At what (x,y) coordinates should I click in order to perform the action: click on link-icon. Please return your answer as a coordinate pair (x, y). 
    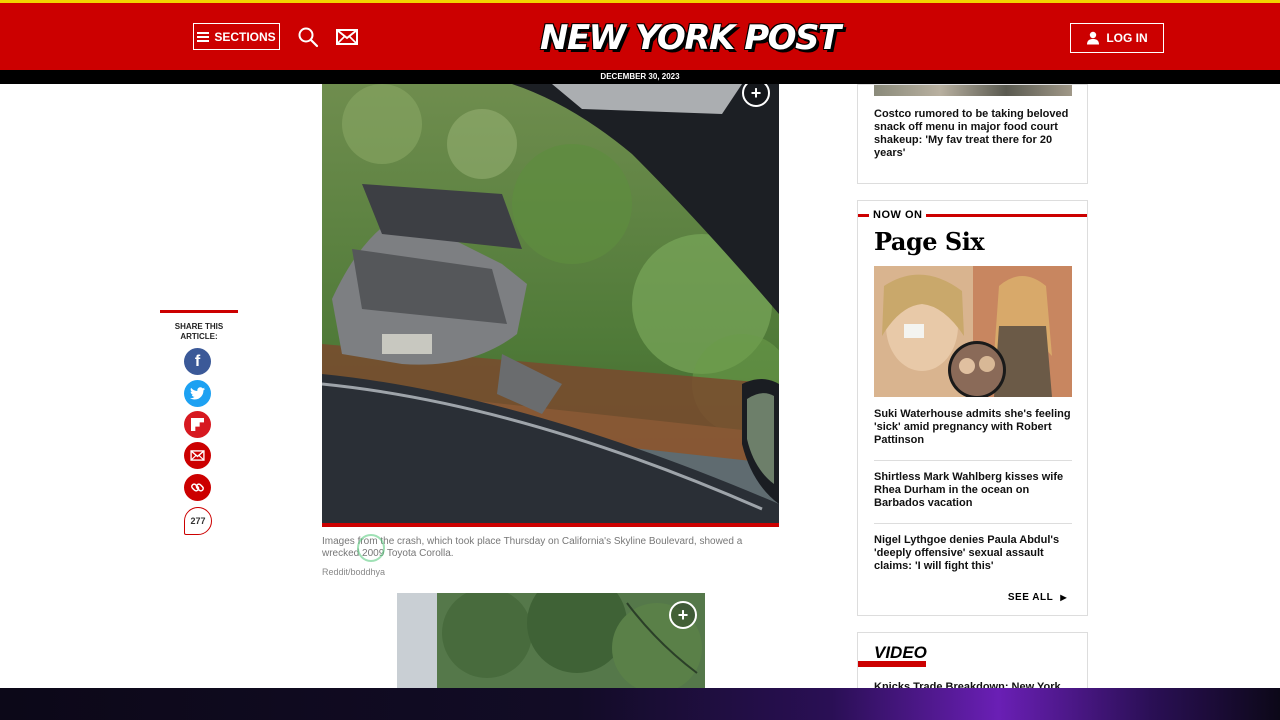
    Looking at the image, I should click on (197, 487).